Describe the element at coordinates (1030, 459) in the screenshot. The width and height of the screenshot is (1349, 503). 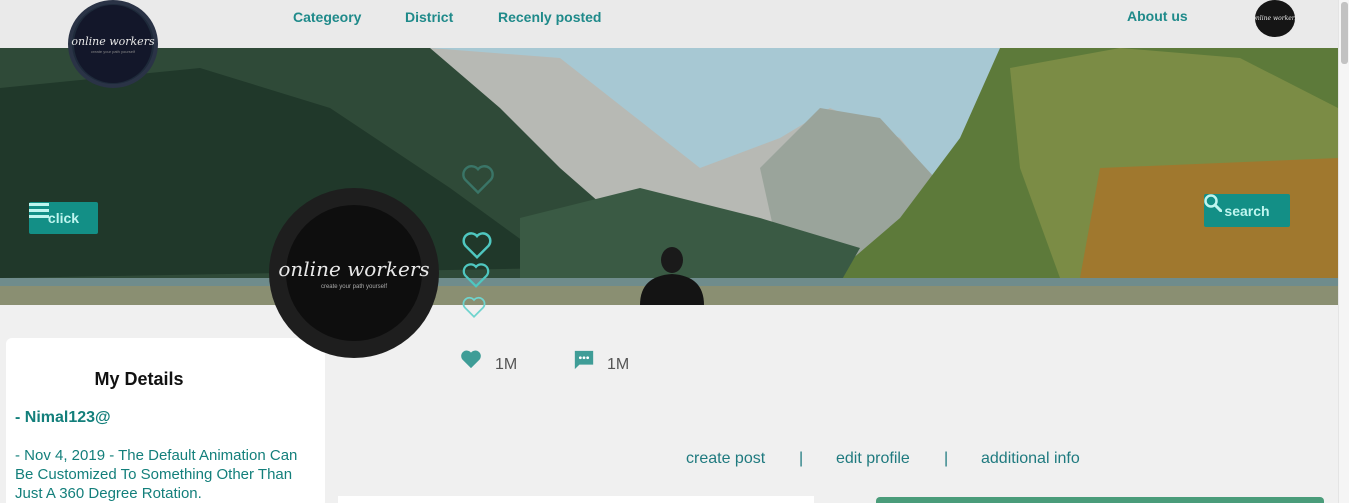
I see `additional-info-link: additional info` at that location.